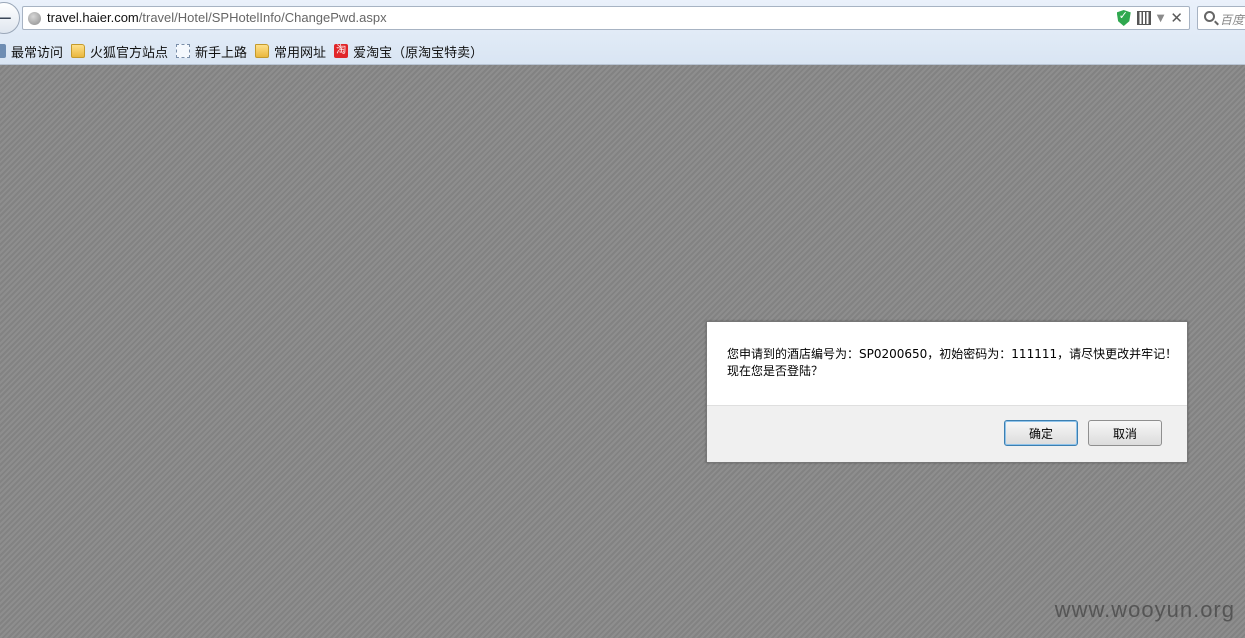  I want to click on bookmark-aitaobao: 淘 爱淘宝（原淘宝特卖）, so click(408, 51).